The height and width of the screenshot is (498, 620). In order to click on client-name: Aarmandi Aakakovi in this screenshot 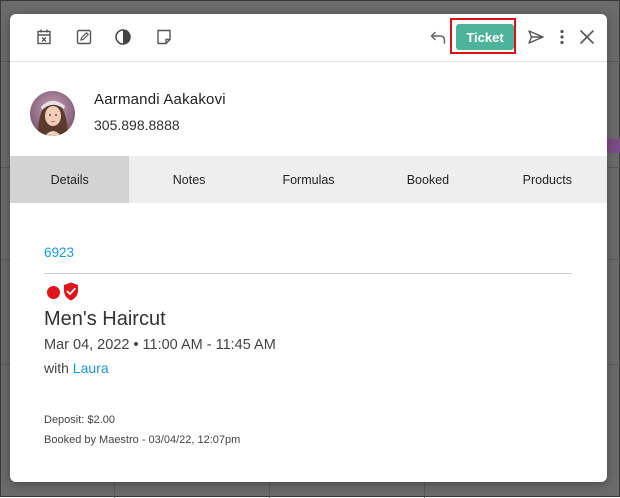, I will do `click(160, 99)`.